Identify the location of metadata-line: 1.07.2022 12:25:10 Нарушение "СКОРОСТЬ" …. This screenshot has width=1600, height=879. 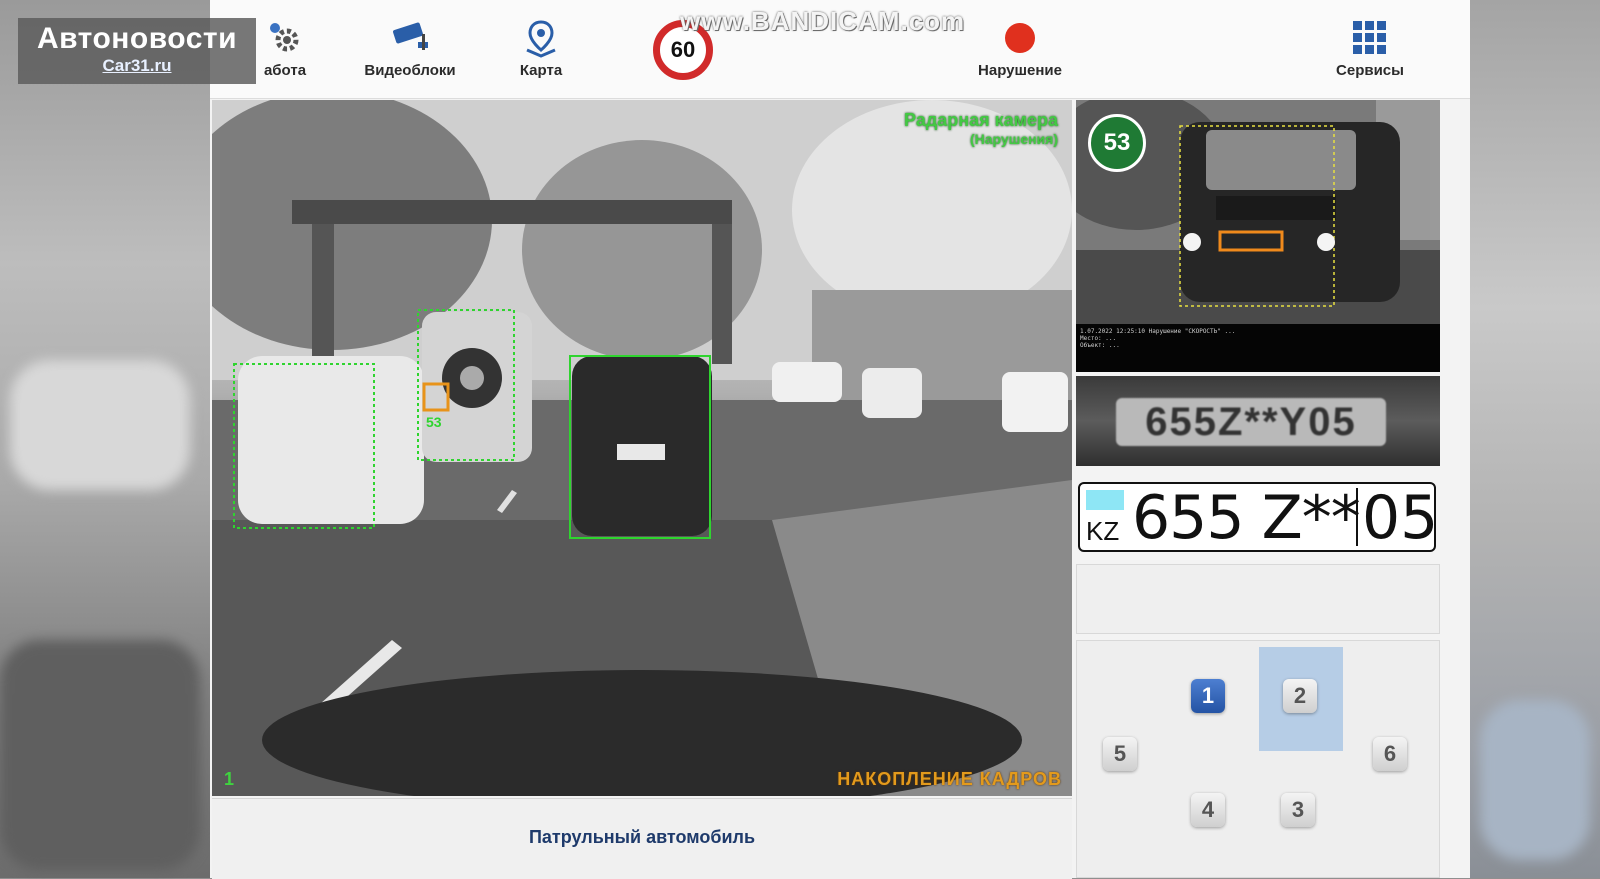
(1158, 331).